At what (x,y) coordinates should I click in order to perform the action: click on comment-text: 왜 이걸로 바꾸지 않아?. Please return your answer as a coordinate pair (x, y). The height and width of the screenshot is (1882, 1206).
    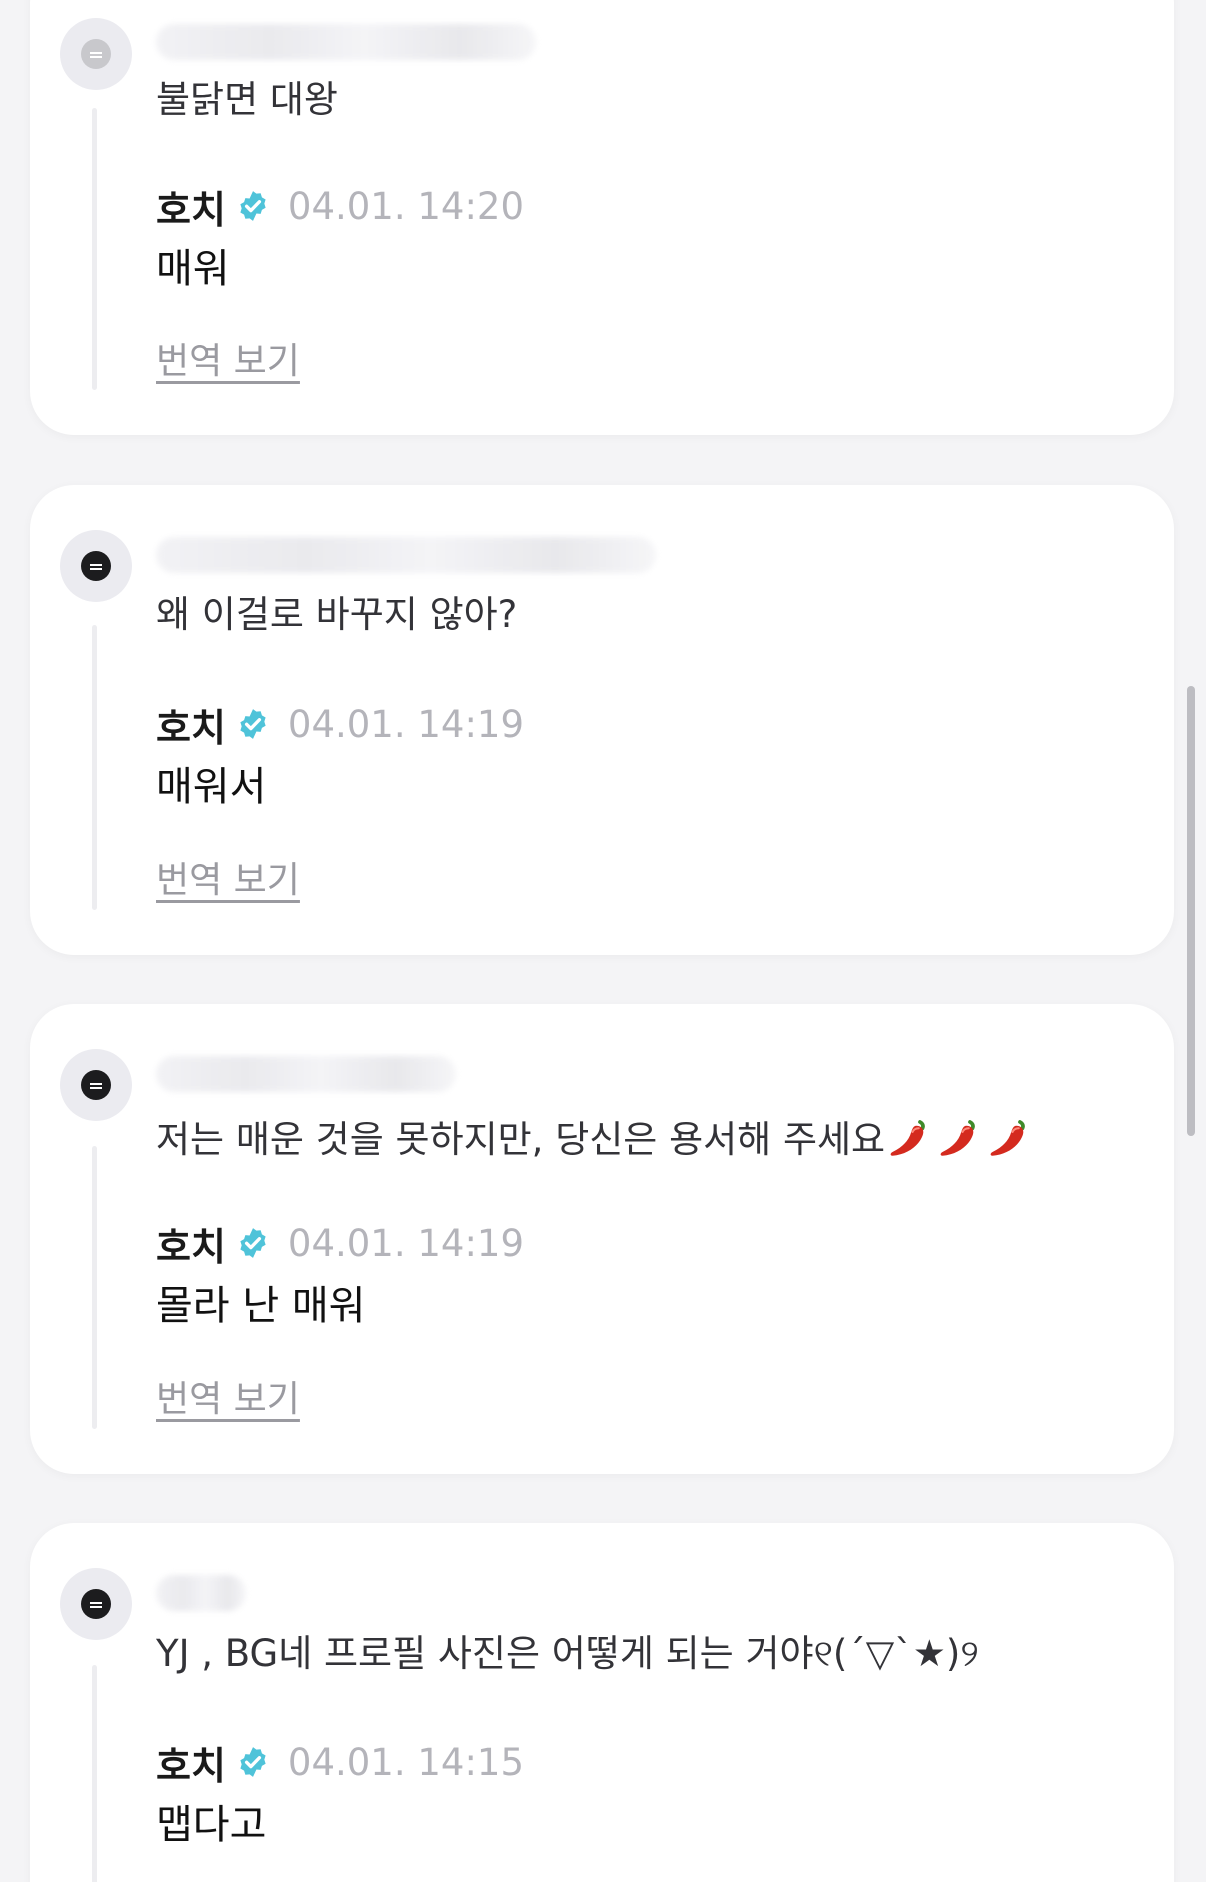
    Looking at the image, I should click on (337, 614).